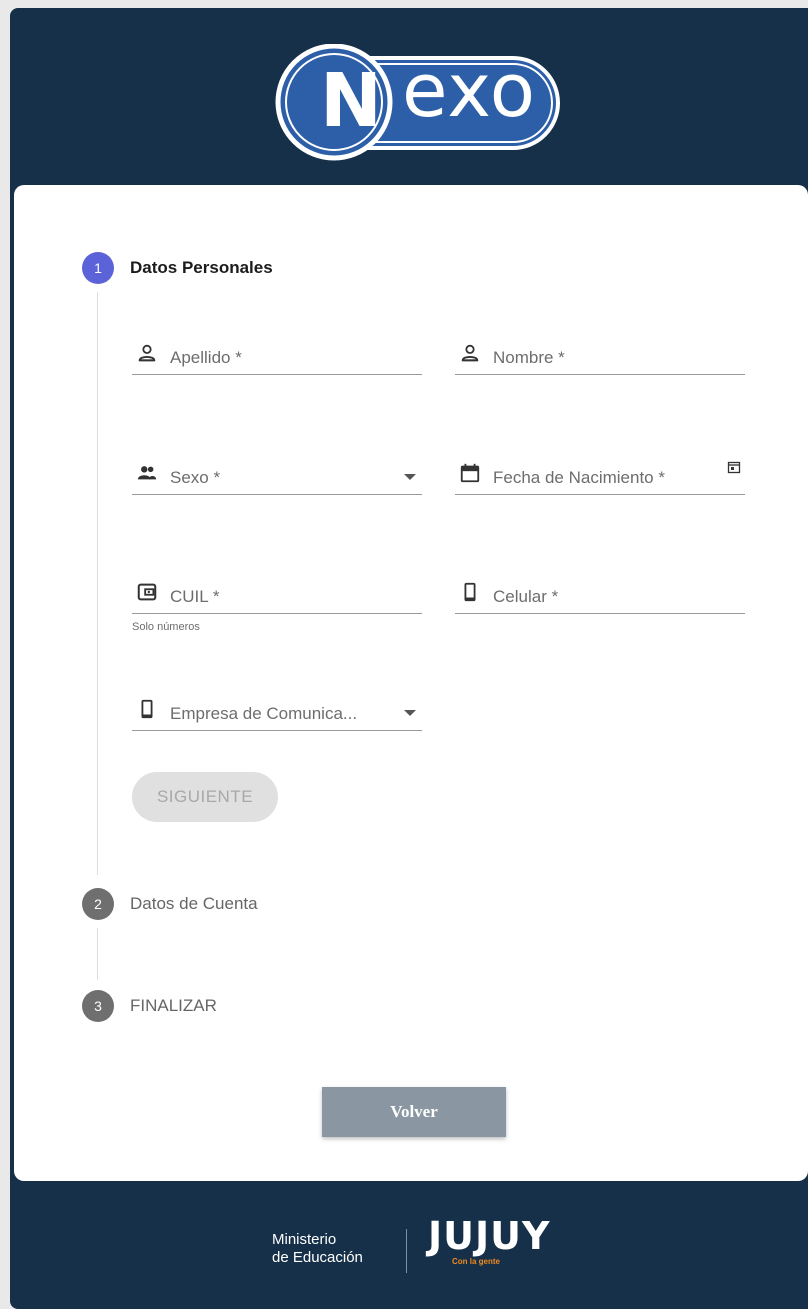 This screenshot has width=808, height=1309. I want to click on back-button: Volver, so click(414, 1112).